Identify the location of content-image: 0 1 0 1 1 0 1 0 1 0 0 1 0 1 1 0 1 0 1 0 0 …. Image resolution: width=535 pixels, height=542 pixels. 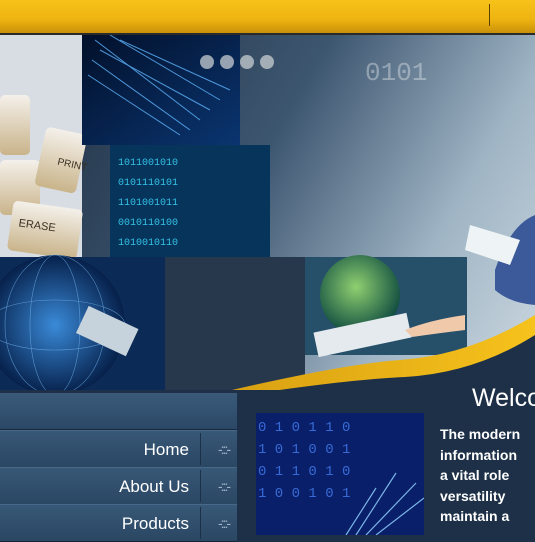
(340, 474).